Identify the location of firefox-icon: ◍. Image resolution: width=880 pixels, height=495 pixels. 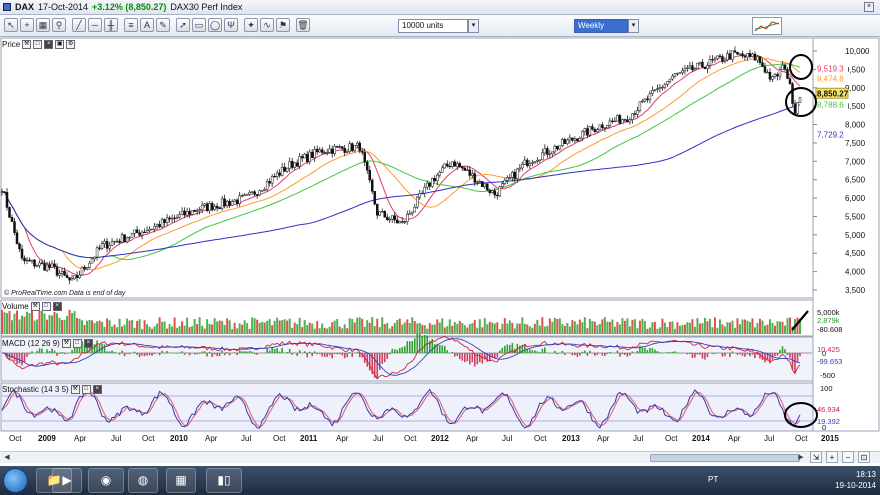
(143, 480).